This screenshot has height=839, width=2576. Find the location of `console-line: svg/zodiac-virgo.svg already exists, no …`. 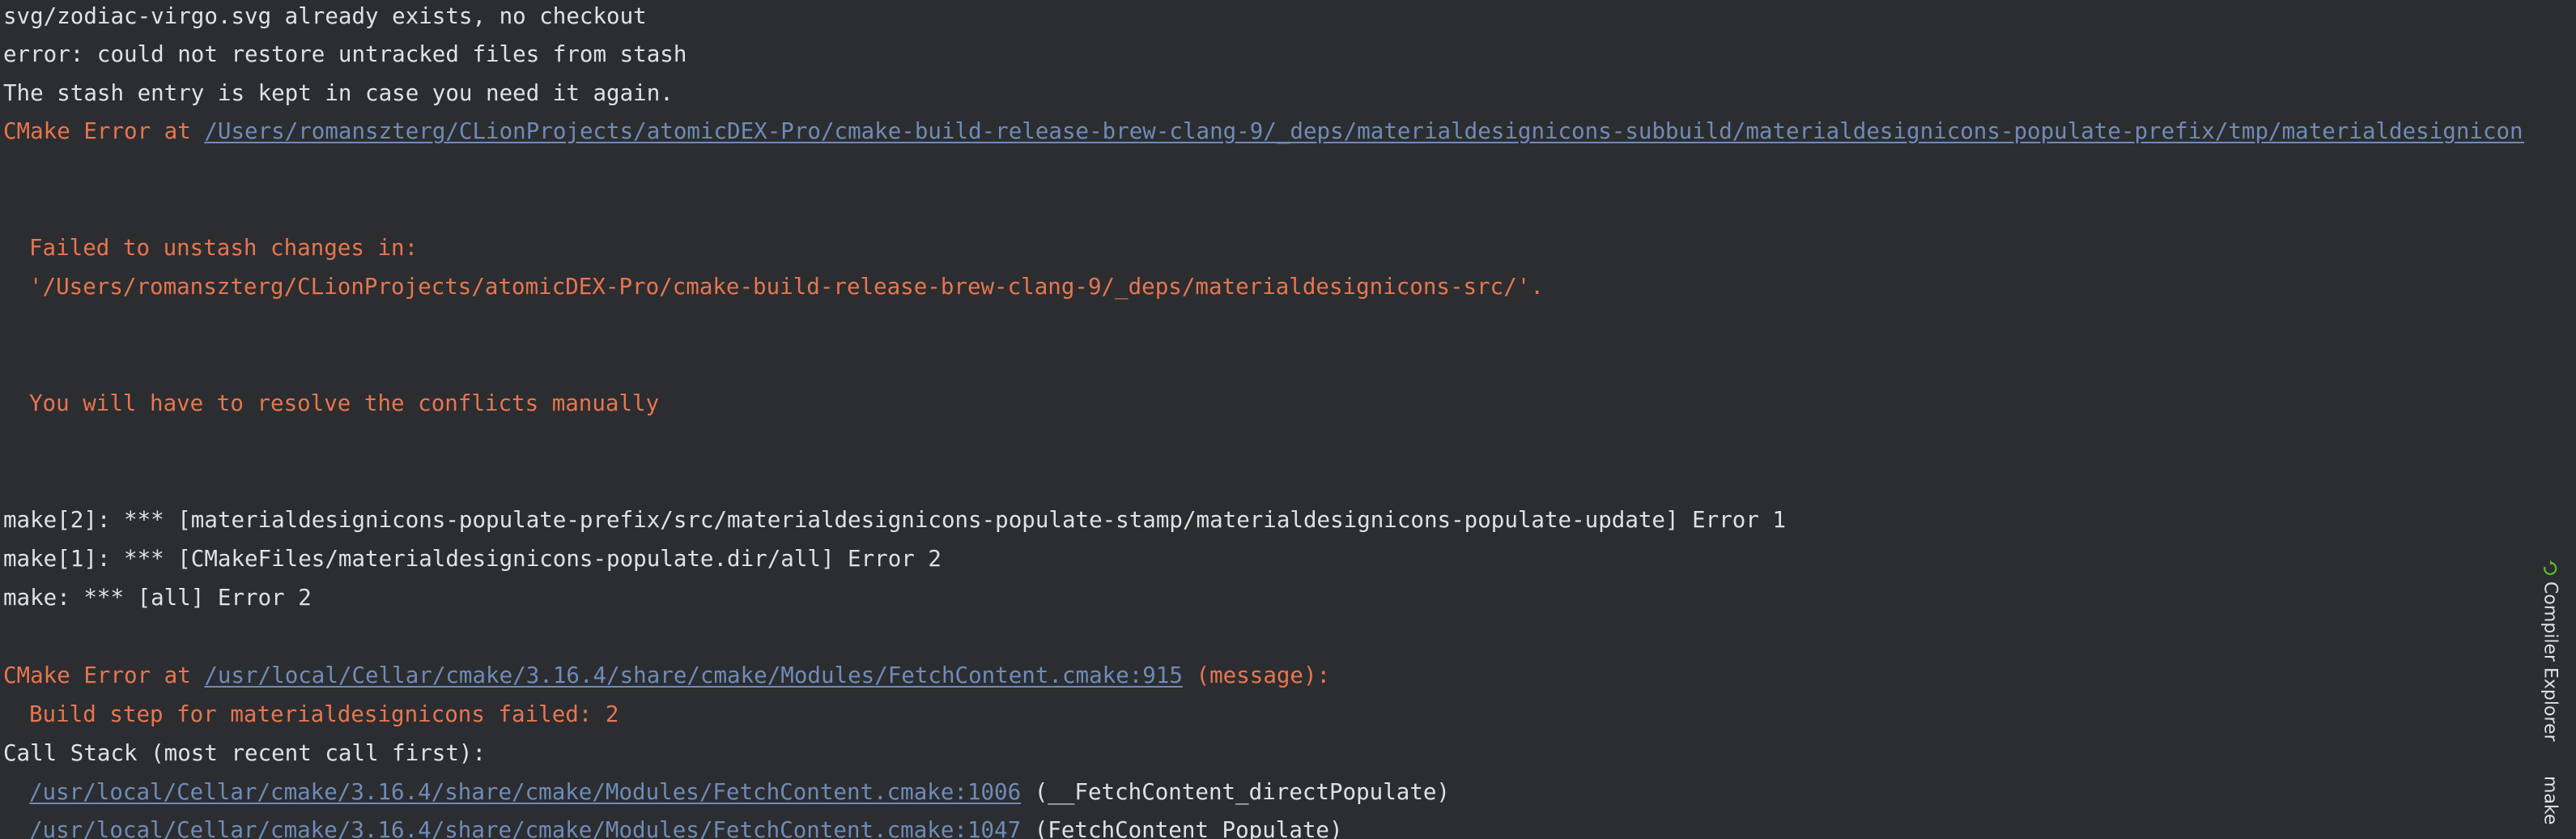

console-line: svg/zodiac-virgo.svg already exists, no … is located at coordinates (325, 16).